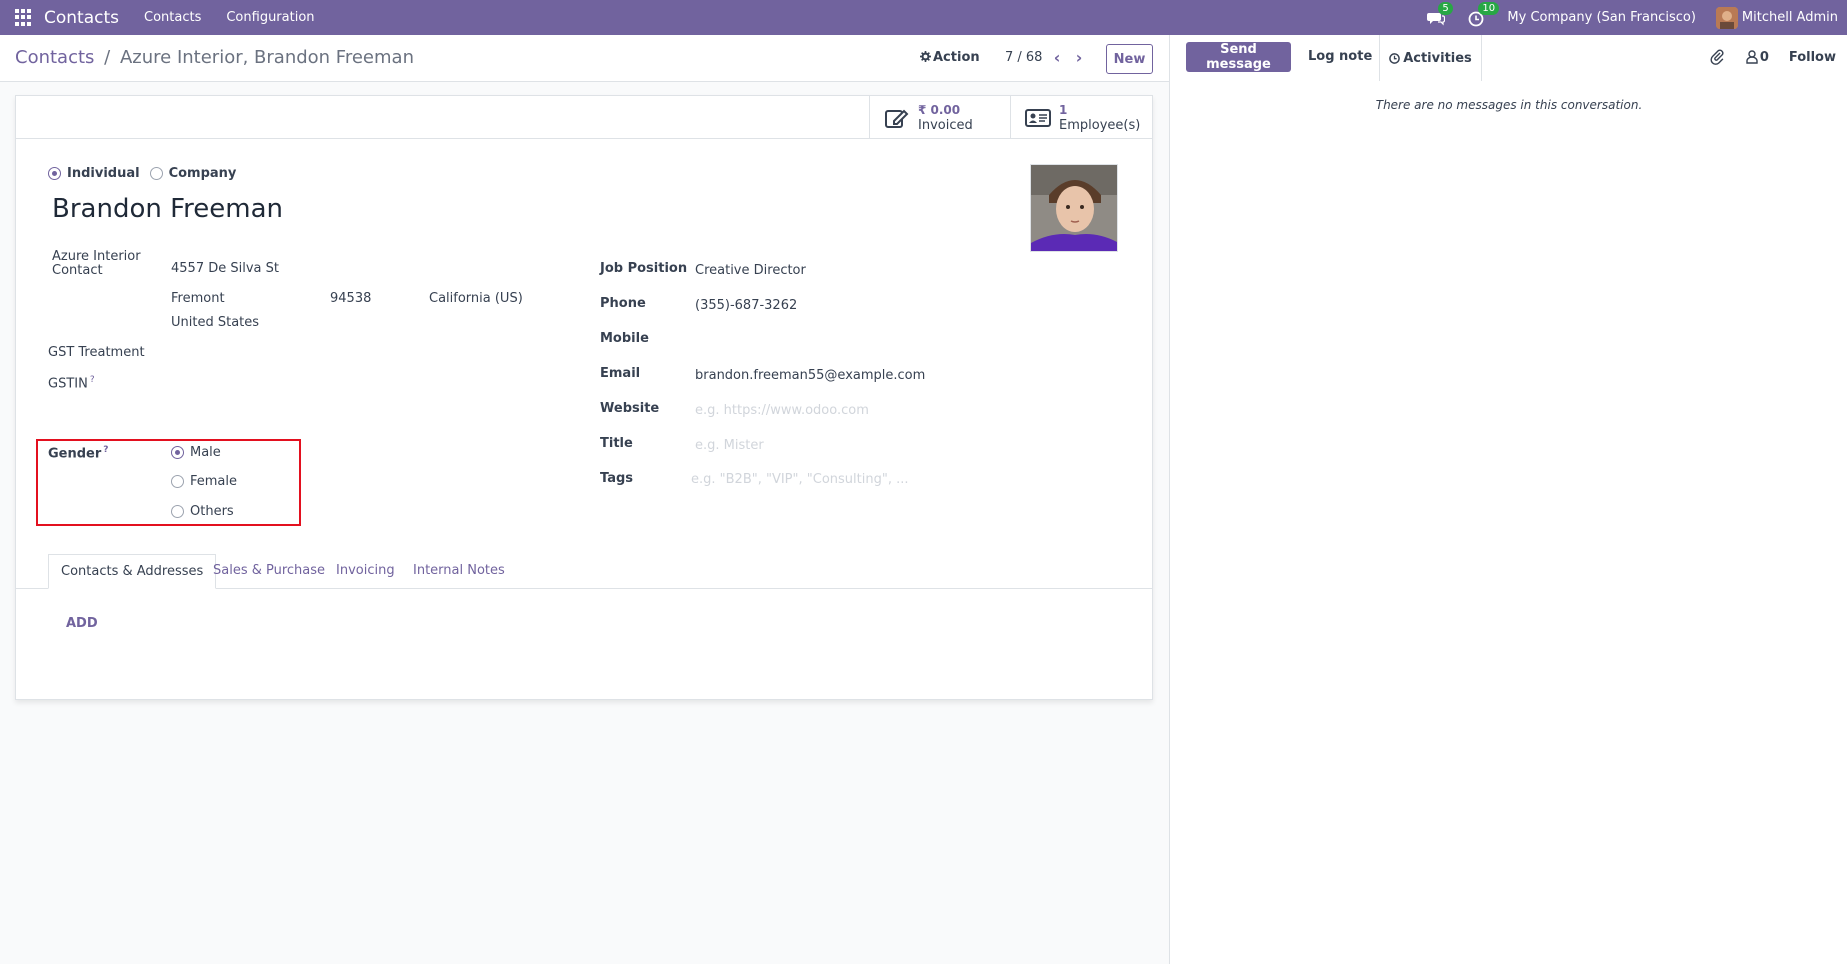 Image resolution: width=1847 pixels, height=964 pixels. What do you see at coordinates (630, 408) in the screenshot?
I see `website-label: Website` at bounding box center [630, 408].